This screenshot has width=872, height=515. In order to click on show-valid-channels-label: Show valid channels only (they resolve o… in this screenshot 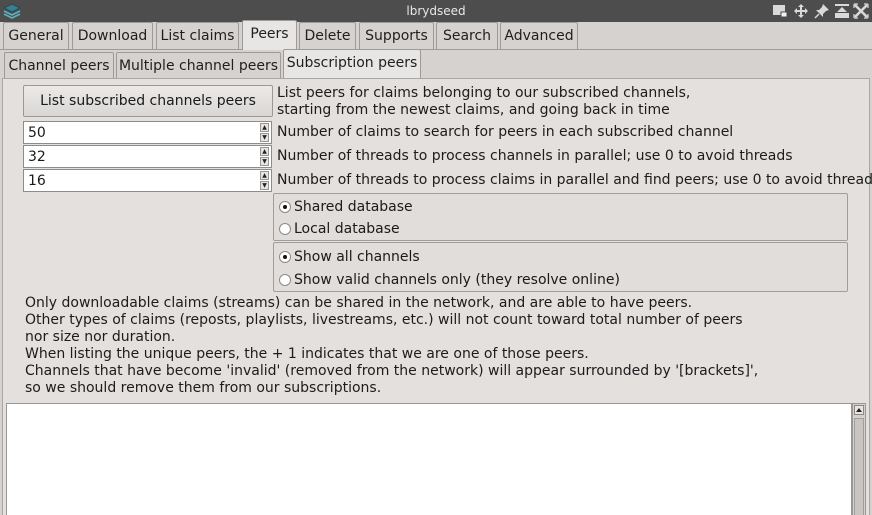, I will do `click(457, 280)`.